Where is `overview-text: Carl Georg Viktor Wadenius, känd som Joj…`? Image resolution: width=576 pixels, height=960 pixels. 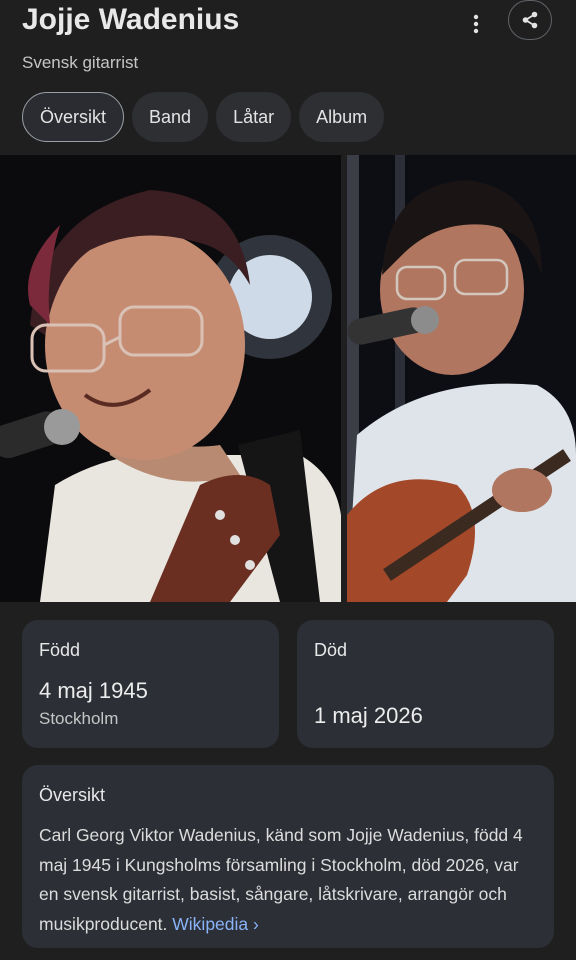
overview-text: Carl Georg Viktor Wadenius, känd som Joj… is located at coordinates (281, 879).